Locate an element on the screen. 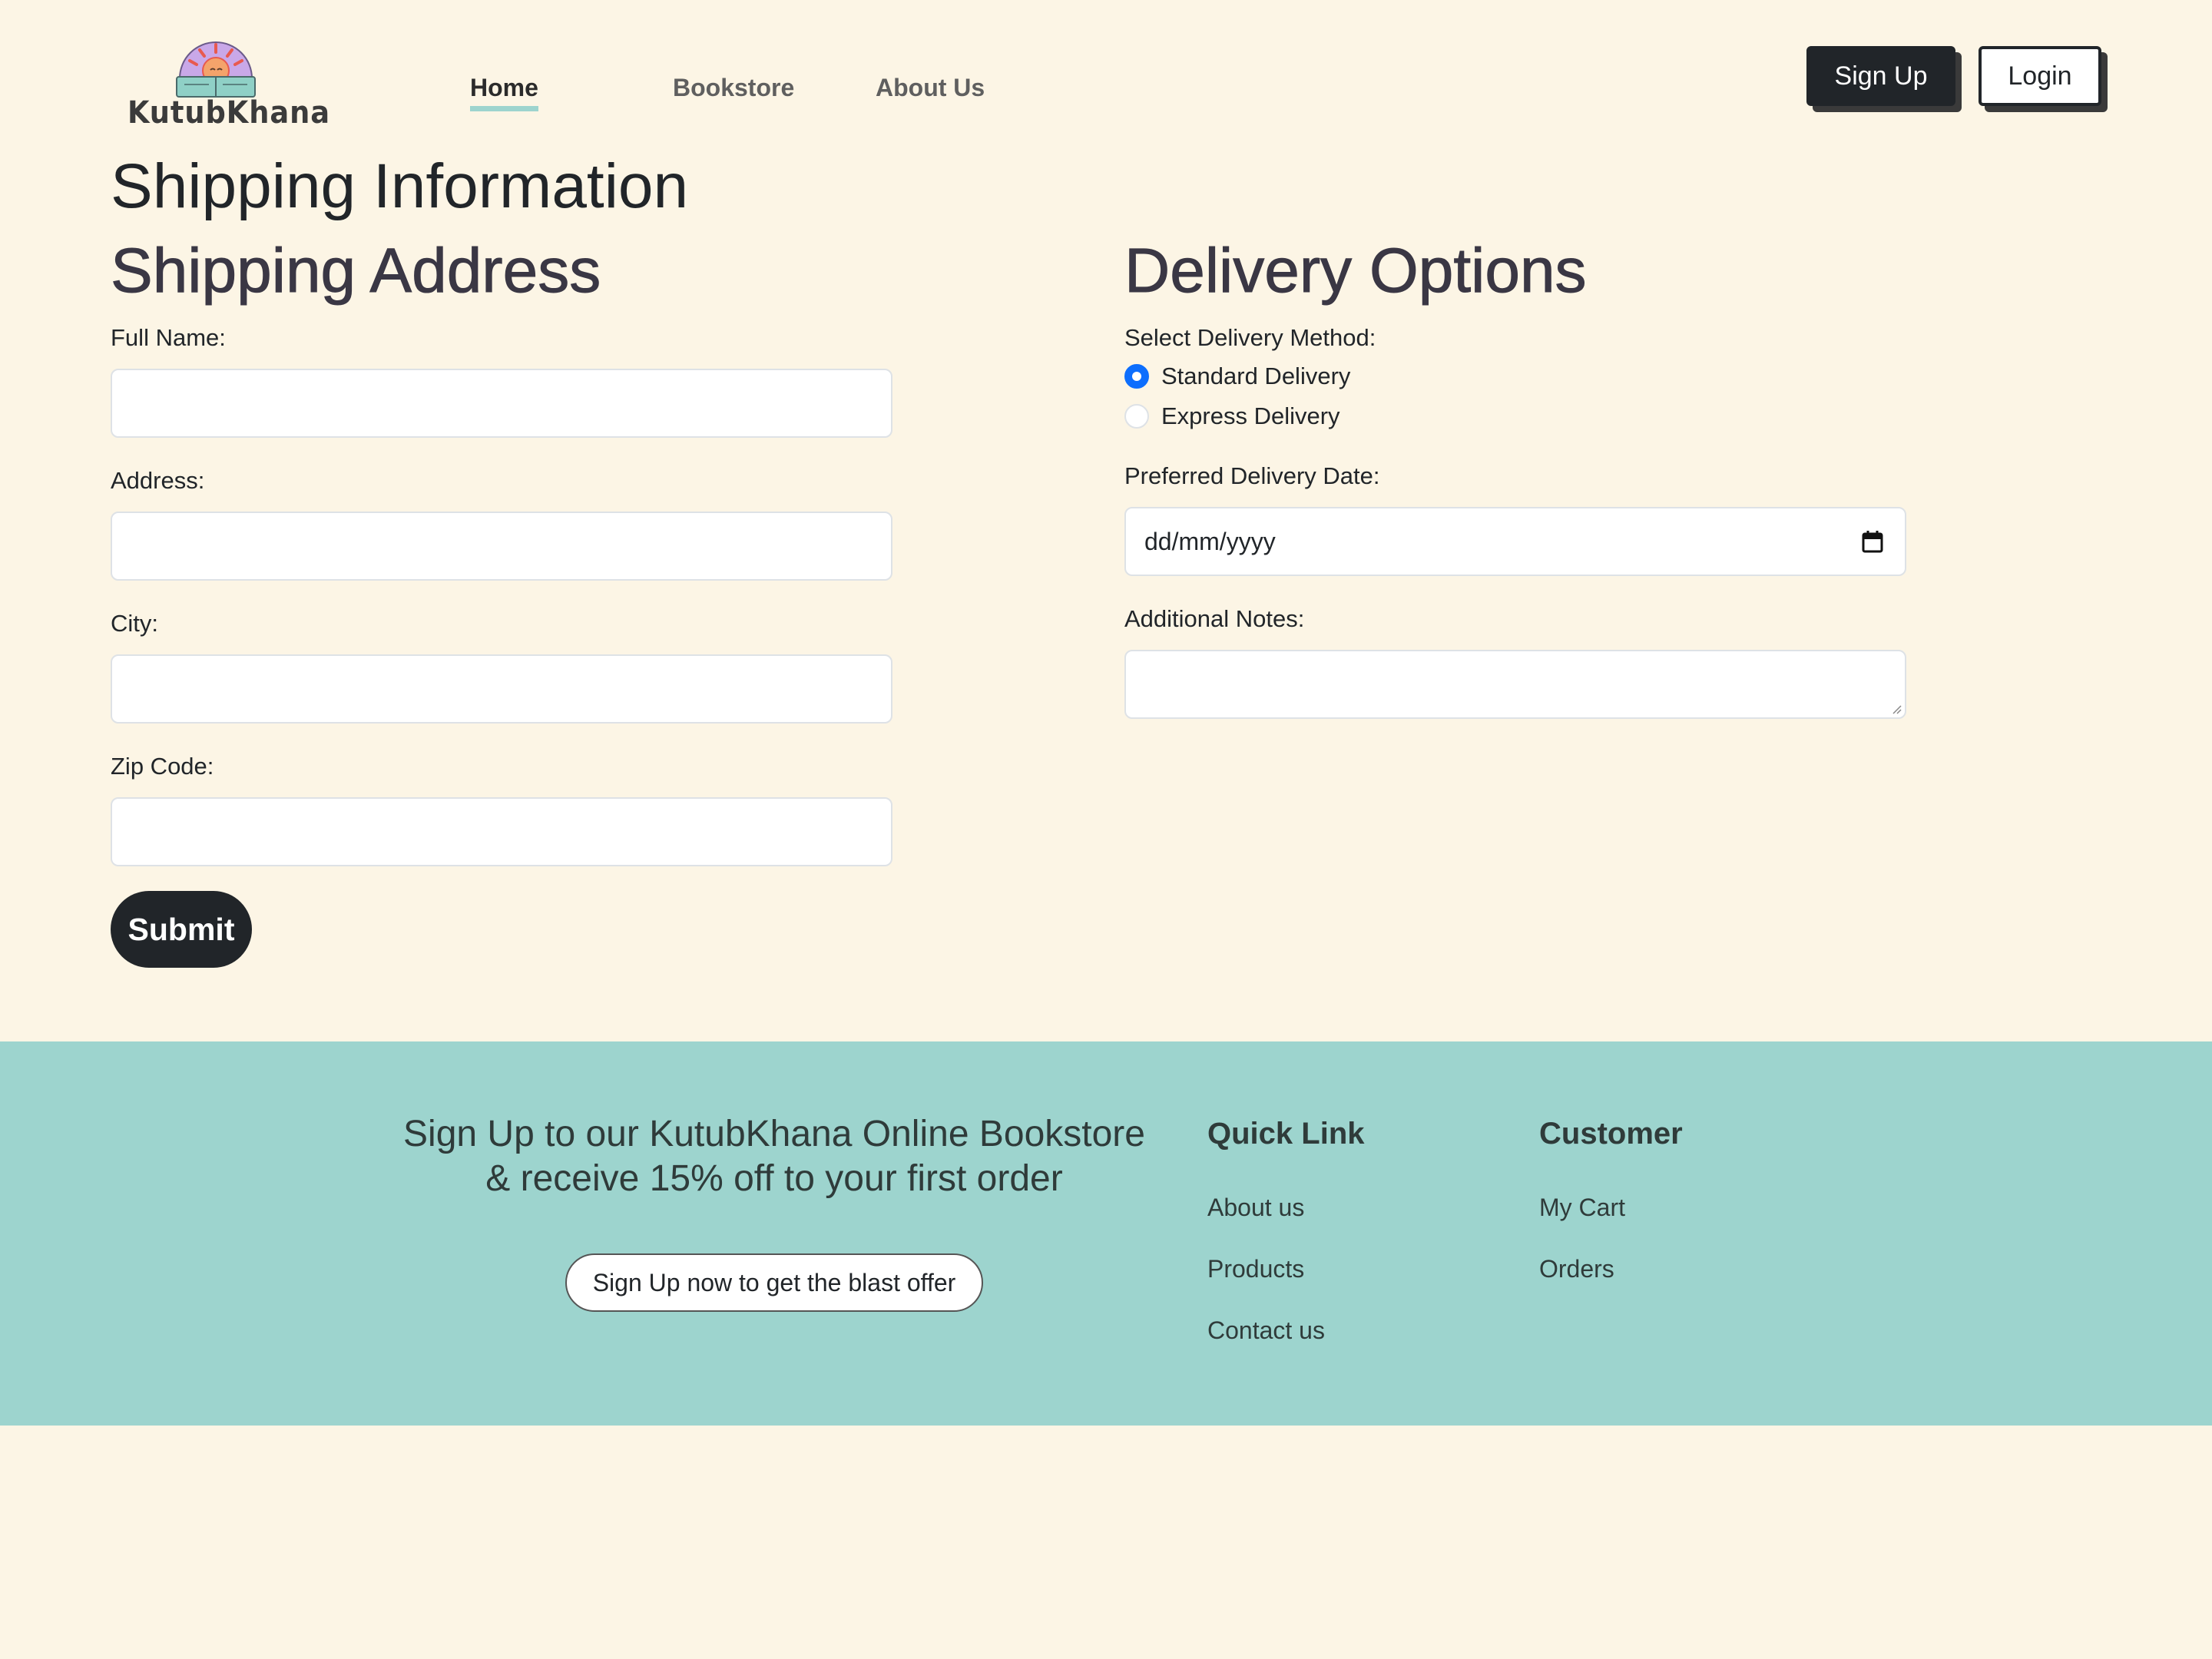  signup-button: Sign Up is located at coordinates (1881, 76).